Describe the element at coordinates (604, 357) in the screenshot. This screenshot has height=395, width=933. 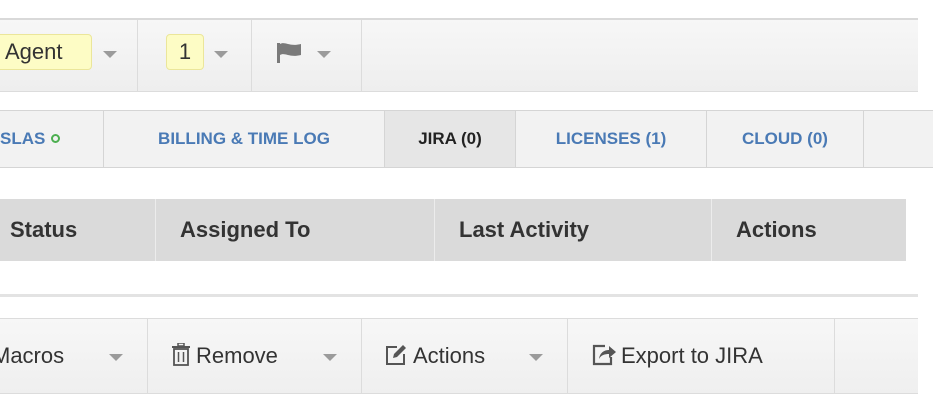
I see `share-icon` at that location.